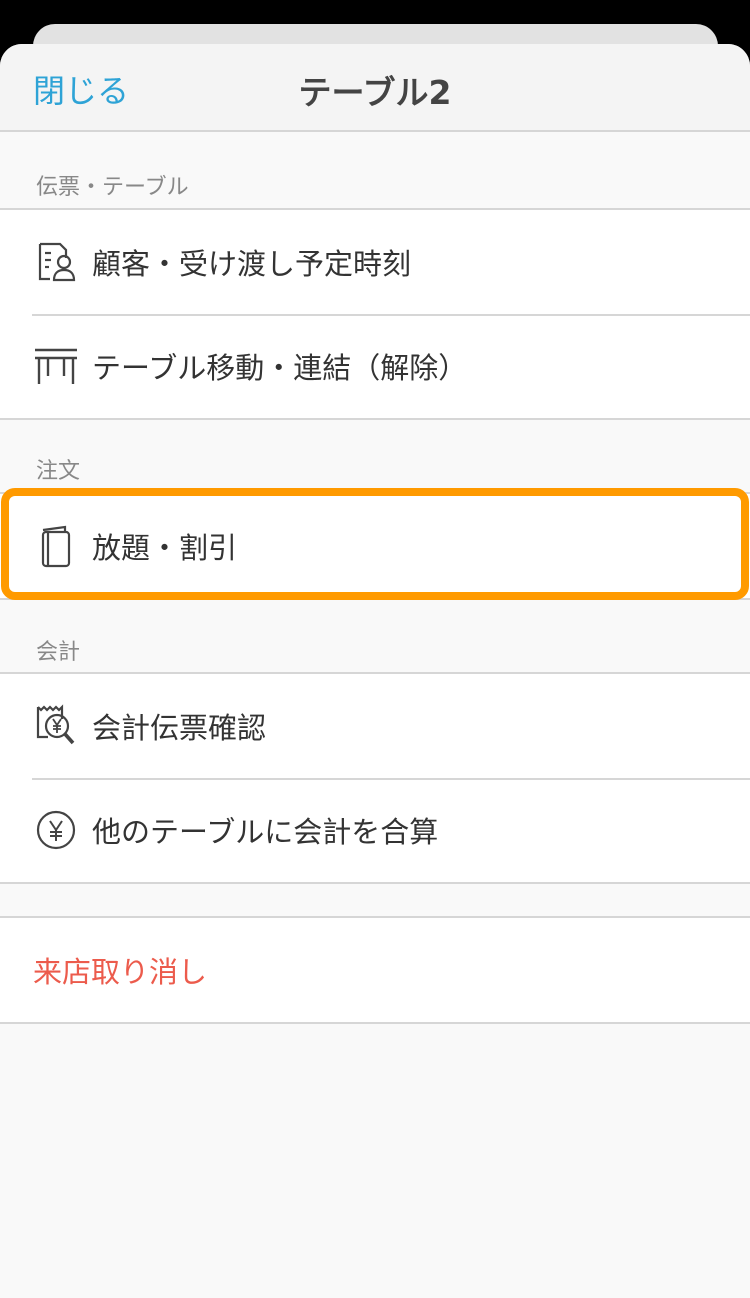 The image size is (750, 1298). I want to click on nav-bar: 閉じる テーブル2, so click(375, 88).